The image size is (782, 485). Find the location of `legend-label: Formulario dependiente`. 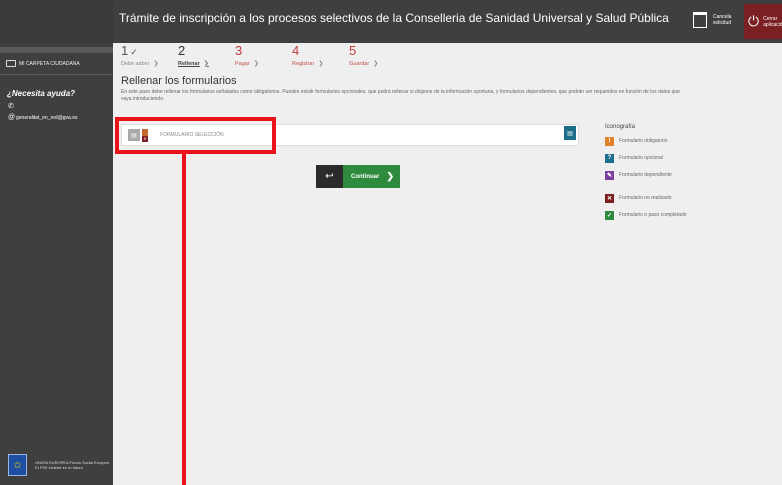

legend-label: Formulario dependiente is located at coordinates (645, 175).